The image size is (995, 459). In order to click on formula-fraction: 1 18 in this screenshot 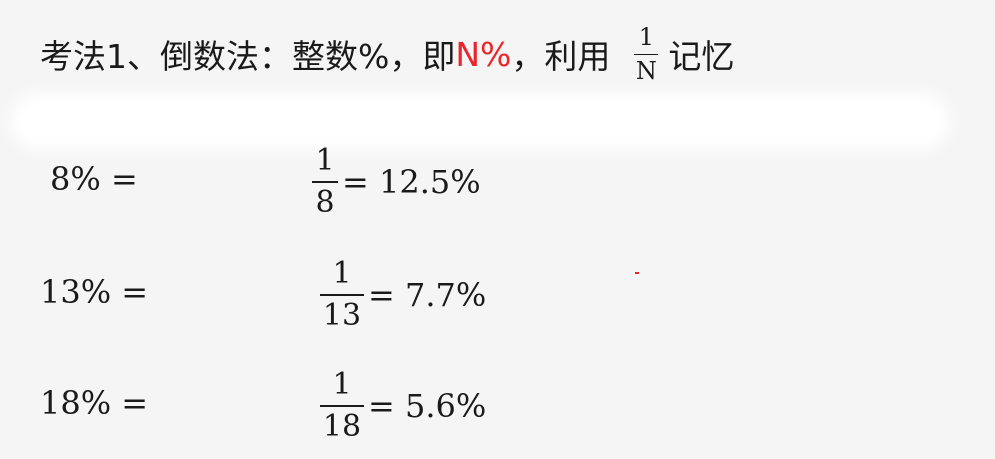, I will do `click(342, 406)`.